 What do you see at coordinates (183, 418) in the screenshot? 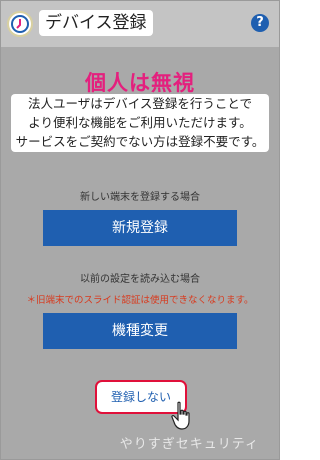
I see `hand-pointer-icon` at bounding box center [183, 418].